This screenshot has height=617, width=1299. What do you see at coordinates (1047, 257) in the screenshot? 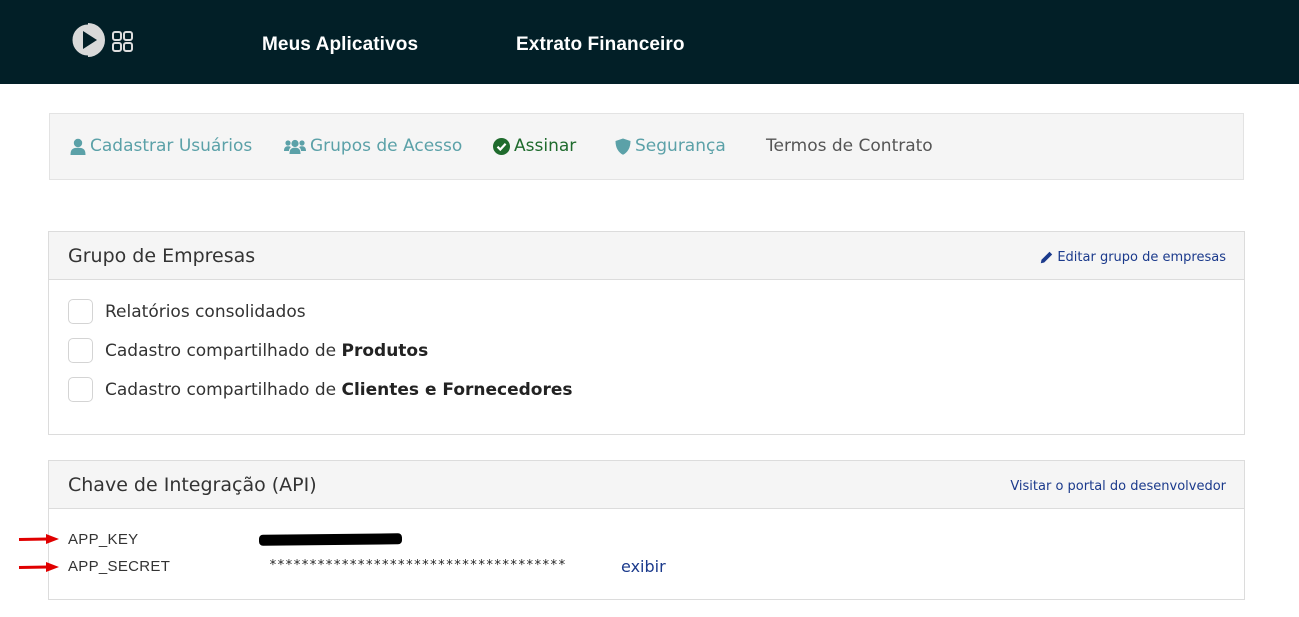
I see `pencil-icon` at bounding box center [1047, 257].